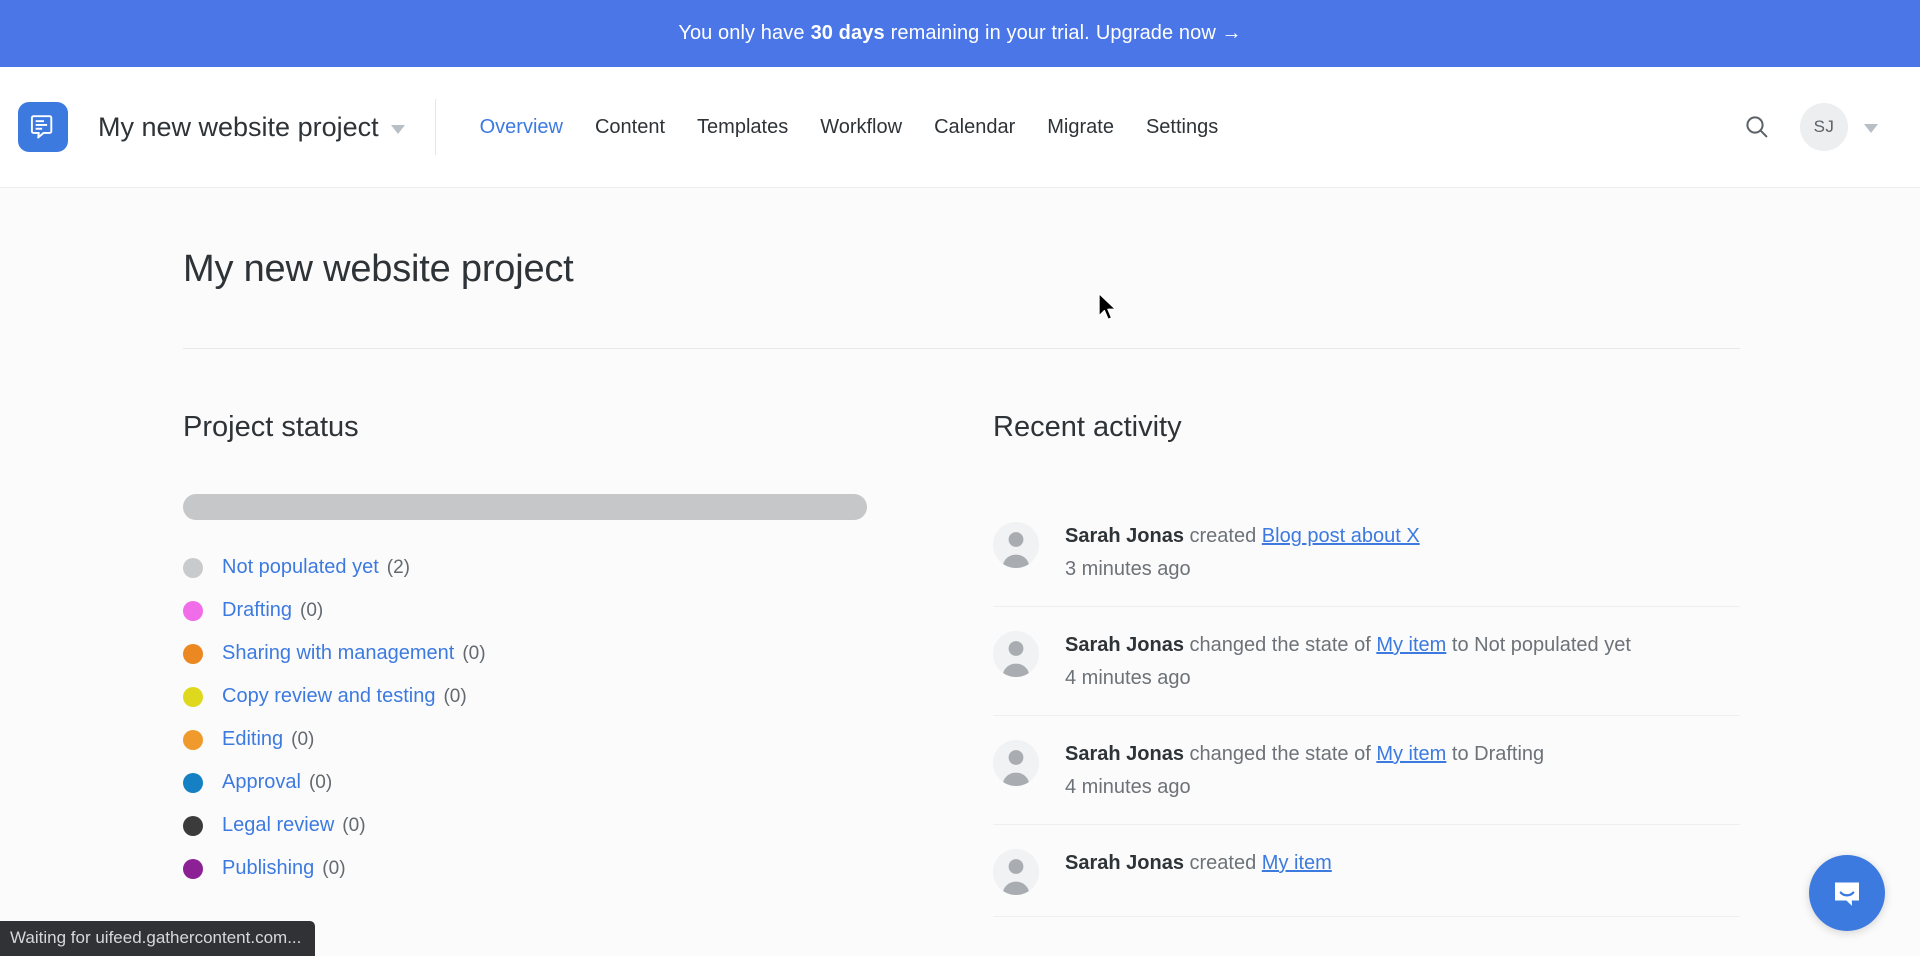 The width and height of the screenshot is (1920, 956). I want to click on nav-item-content: Content, so click(630, 127).